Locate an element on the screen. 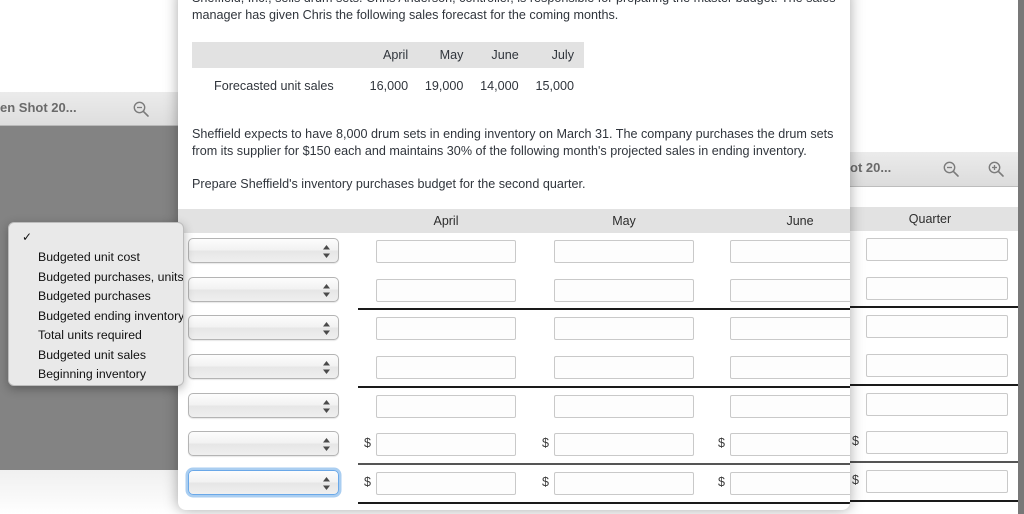 Image resolution: width=1024 pixels, height=514 pixels. menu-item-budgeted-unit-sales: Budgeted unit sales is located at coordinates (96, 356).